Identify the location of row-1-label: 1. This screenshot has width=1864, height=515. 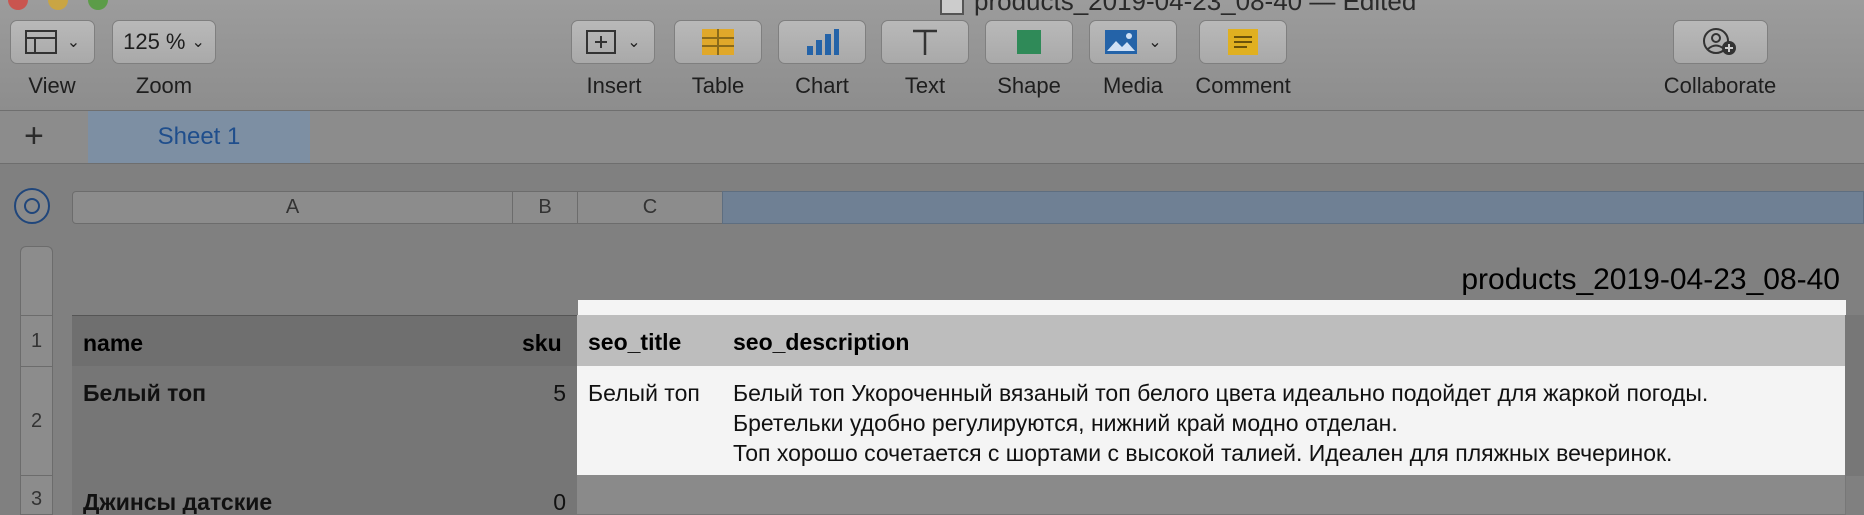
(36, 340).